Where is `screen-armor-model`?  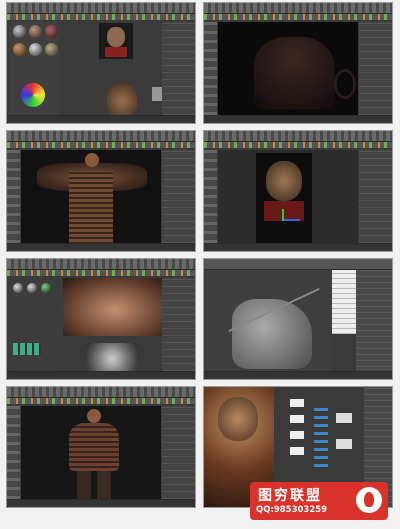 screen-armor-model is located at coordinates (298, 63).